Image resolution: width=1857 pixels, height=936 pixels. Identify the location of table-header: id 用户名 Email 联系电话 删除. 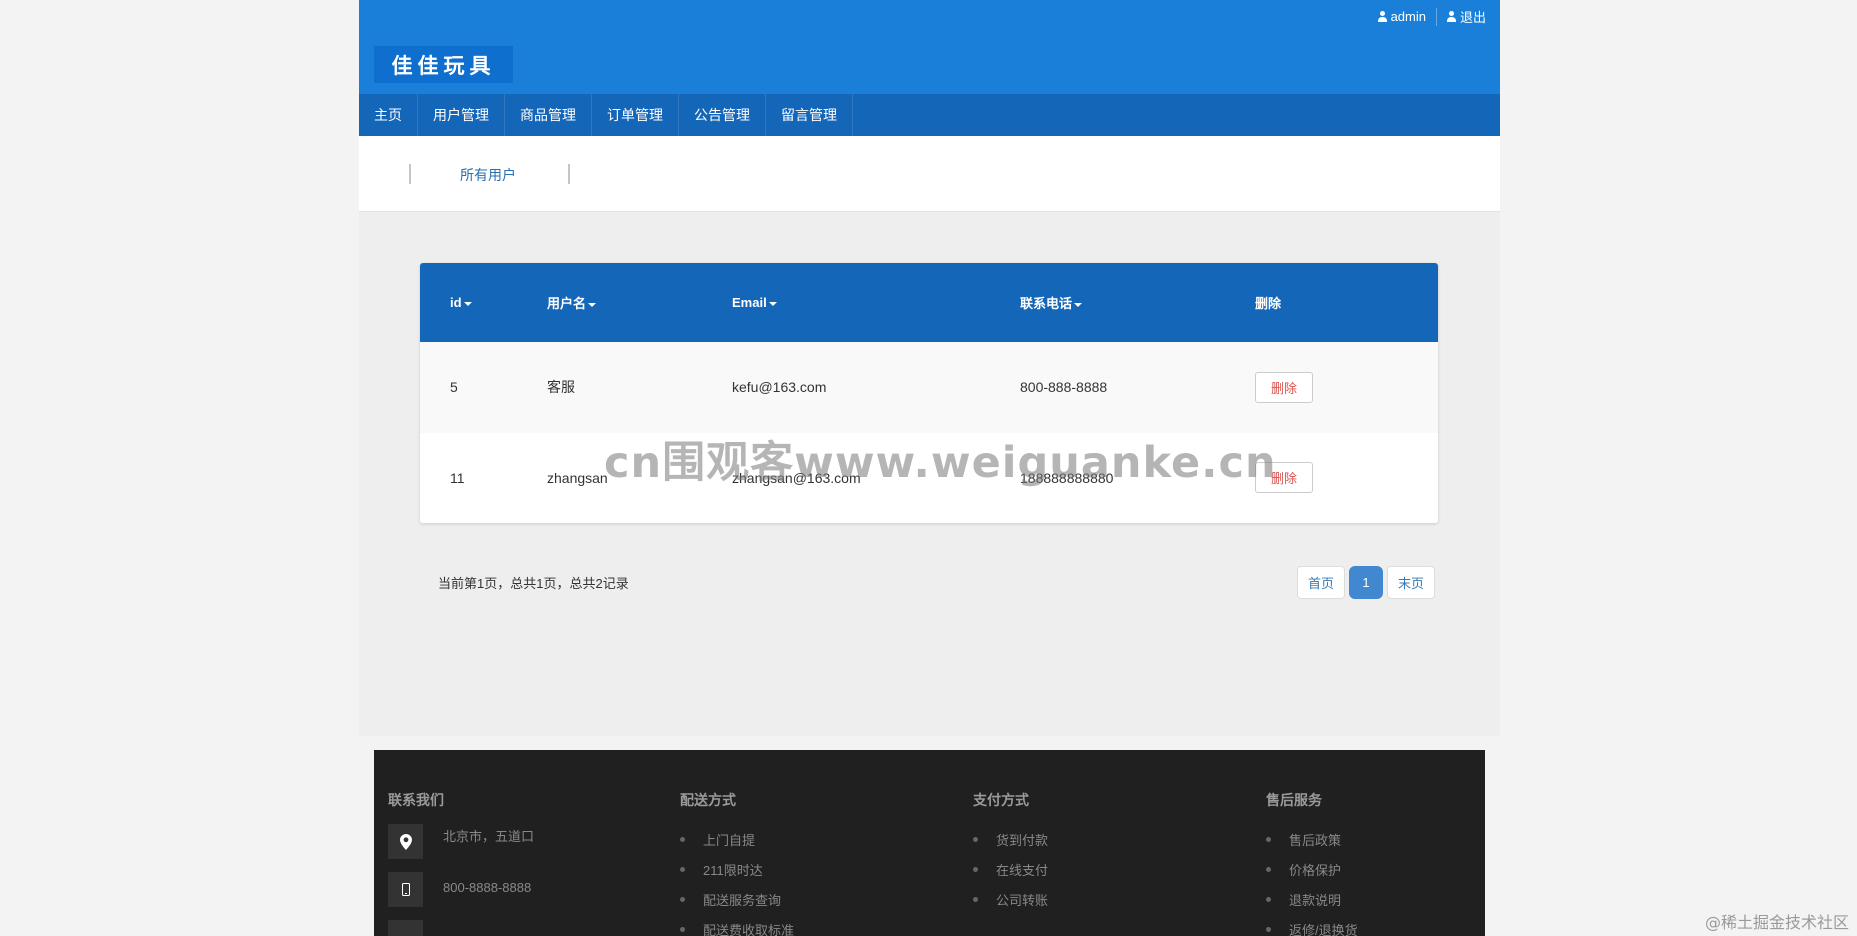
(929, 302).